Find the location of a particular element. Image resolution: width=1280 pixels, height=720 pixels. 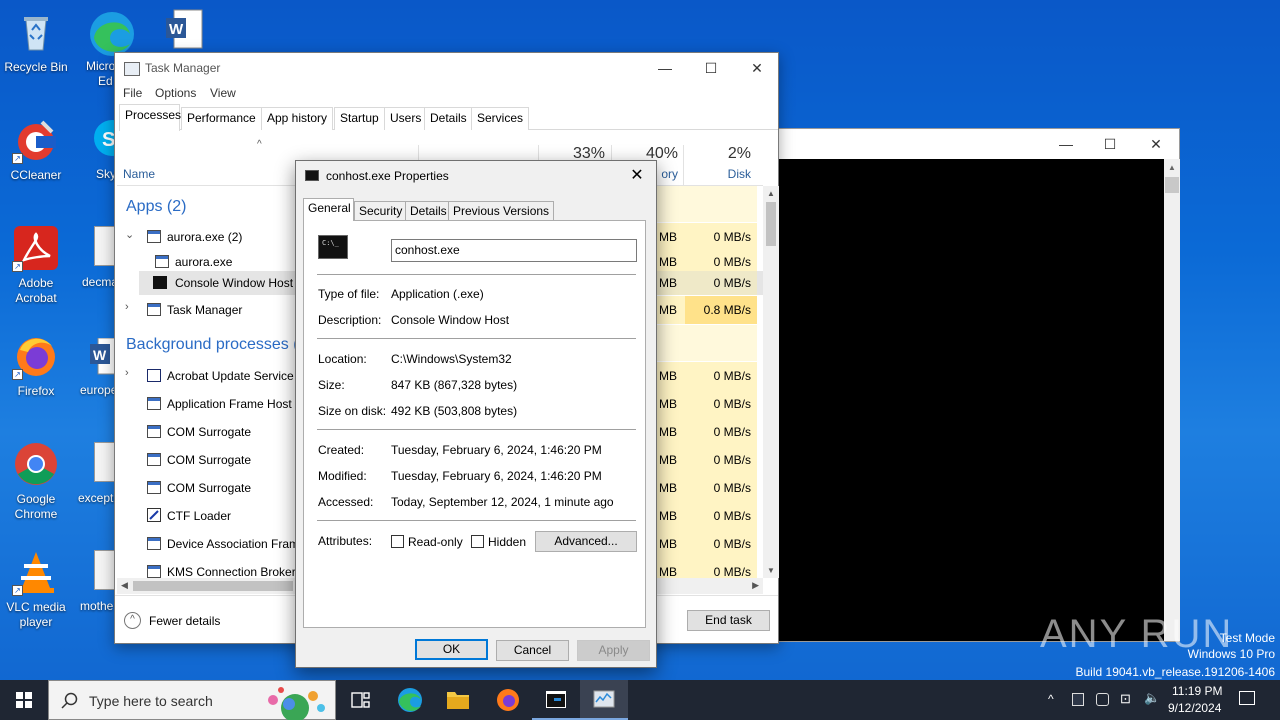

vertical-scrollbar: ▲ ▼ is located at coordinates (771, 382).